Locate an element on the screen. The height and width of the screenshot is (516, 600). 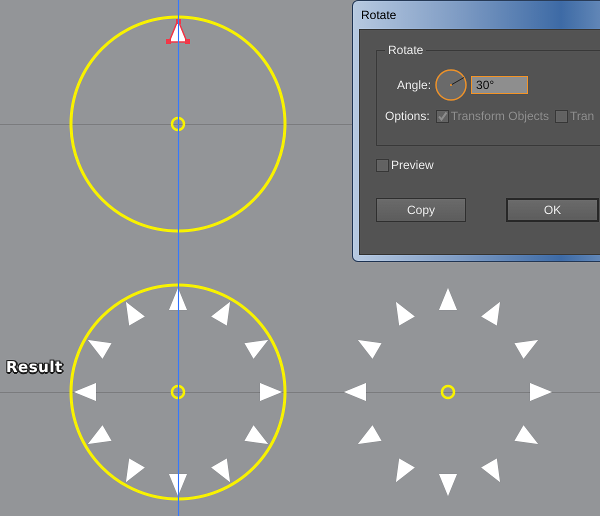
options-label: Options: is located at coordinates (407, 116).